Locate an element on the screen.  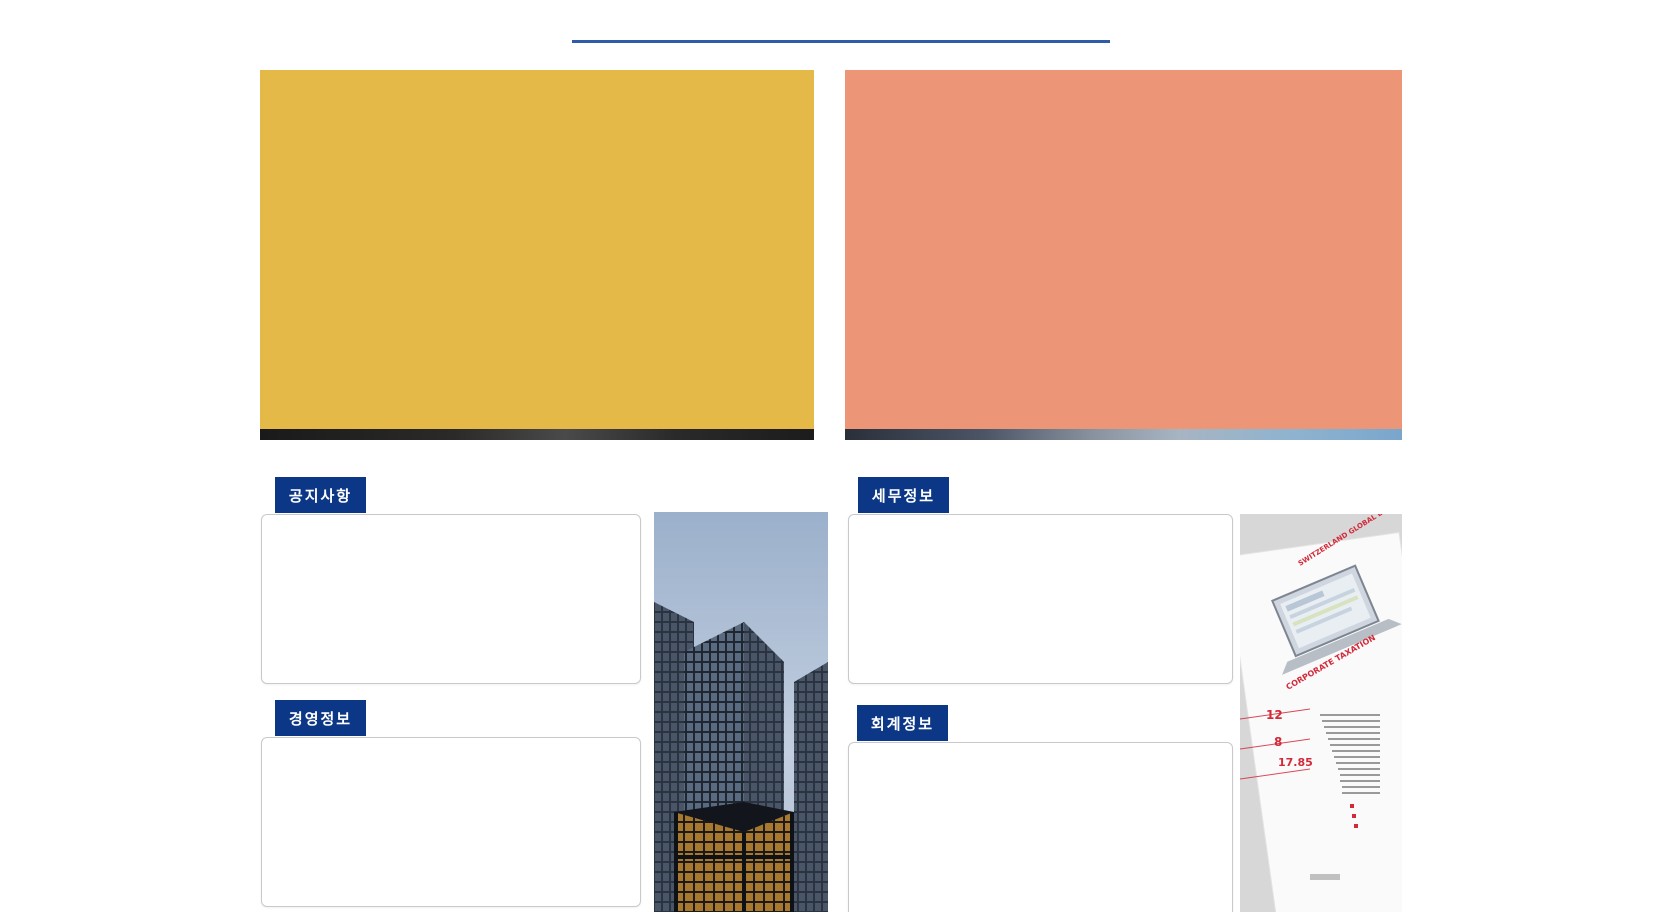
management-info-tab: 경영정보 is located at coordinates (320, 718).